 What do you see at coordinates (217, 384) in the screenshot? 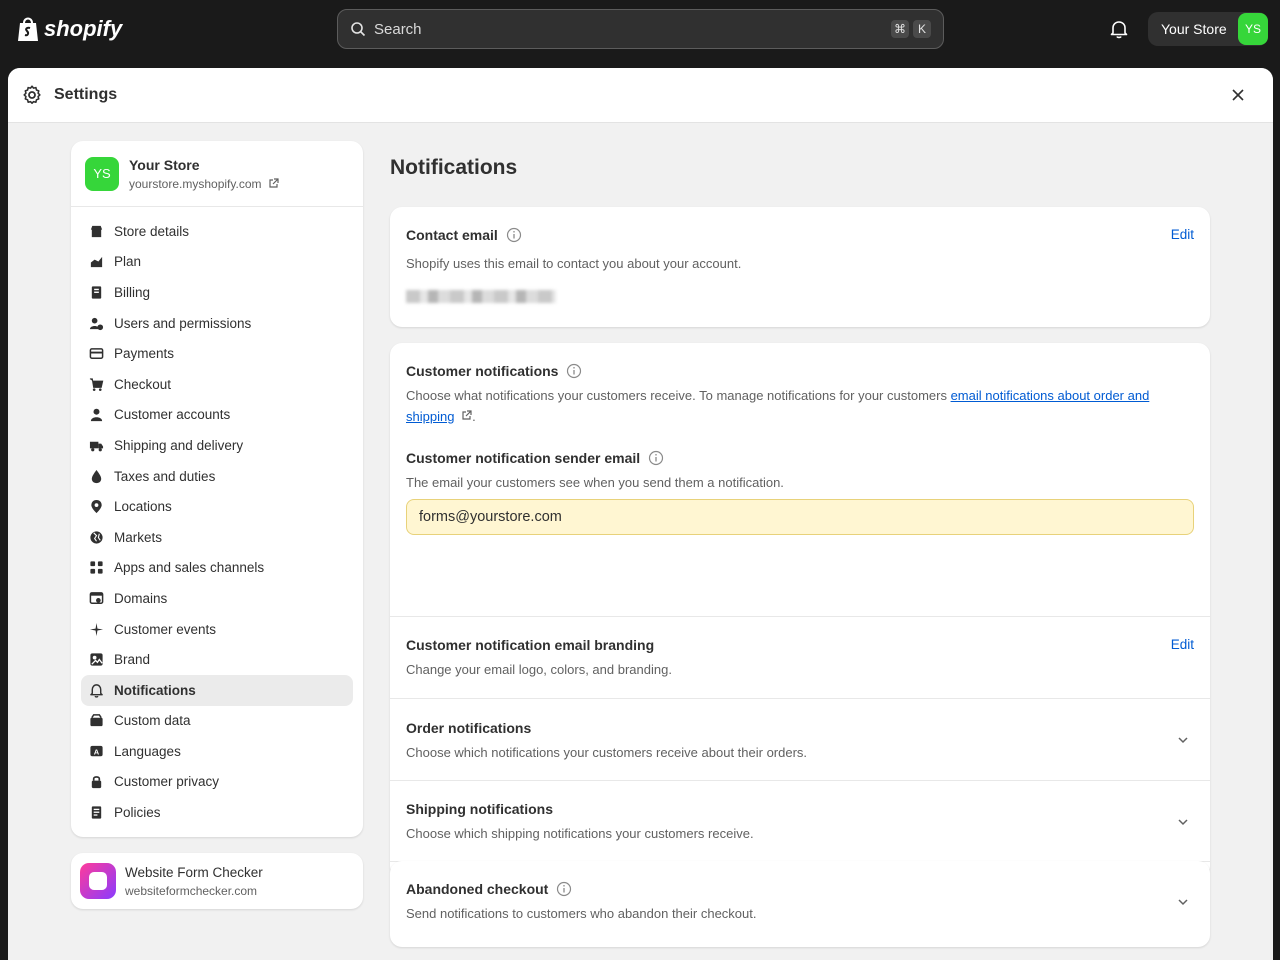
I see `sidebar-item-checkout: Checkout` at bounding box center [217, 384].